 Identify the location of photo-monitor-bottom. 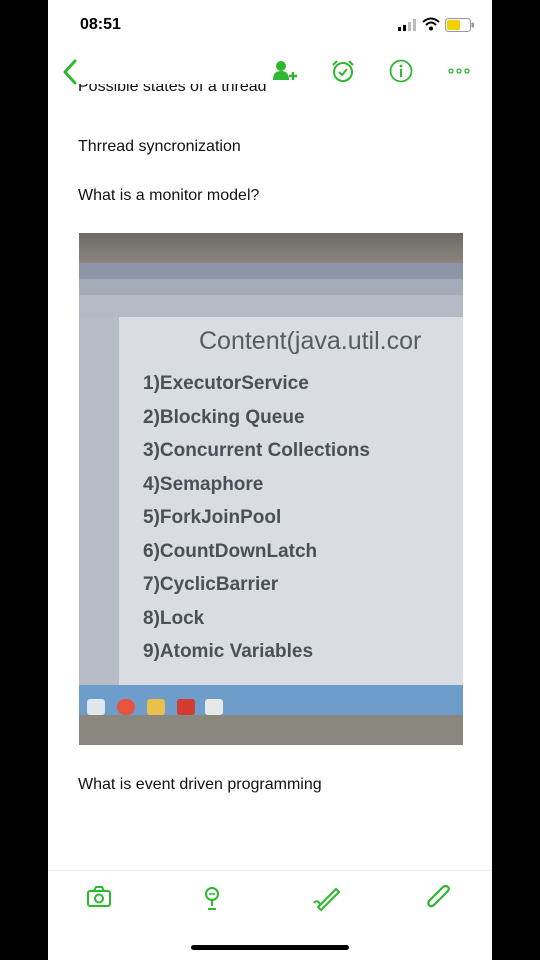
(271, 730).